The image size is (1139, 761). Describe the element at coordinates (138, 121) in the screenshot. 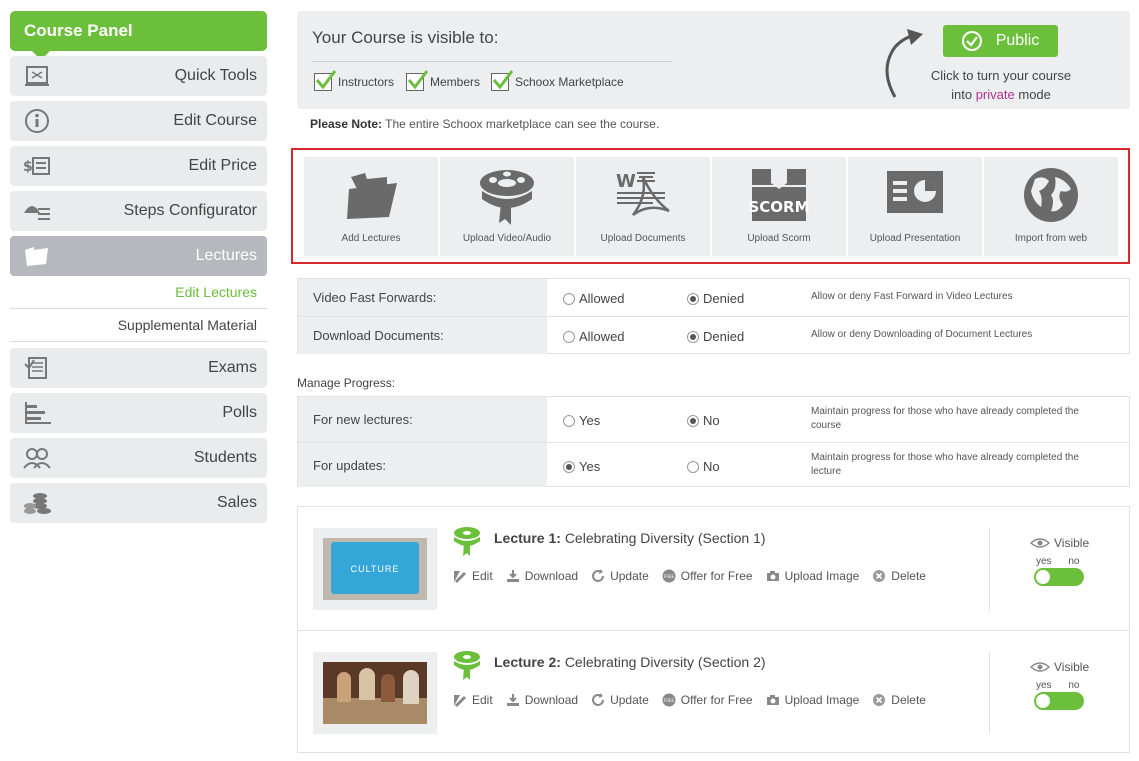

I see `sidebar-item-edit-course: Edit Course` at that location.